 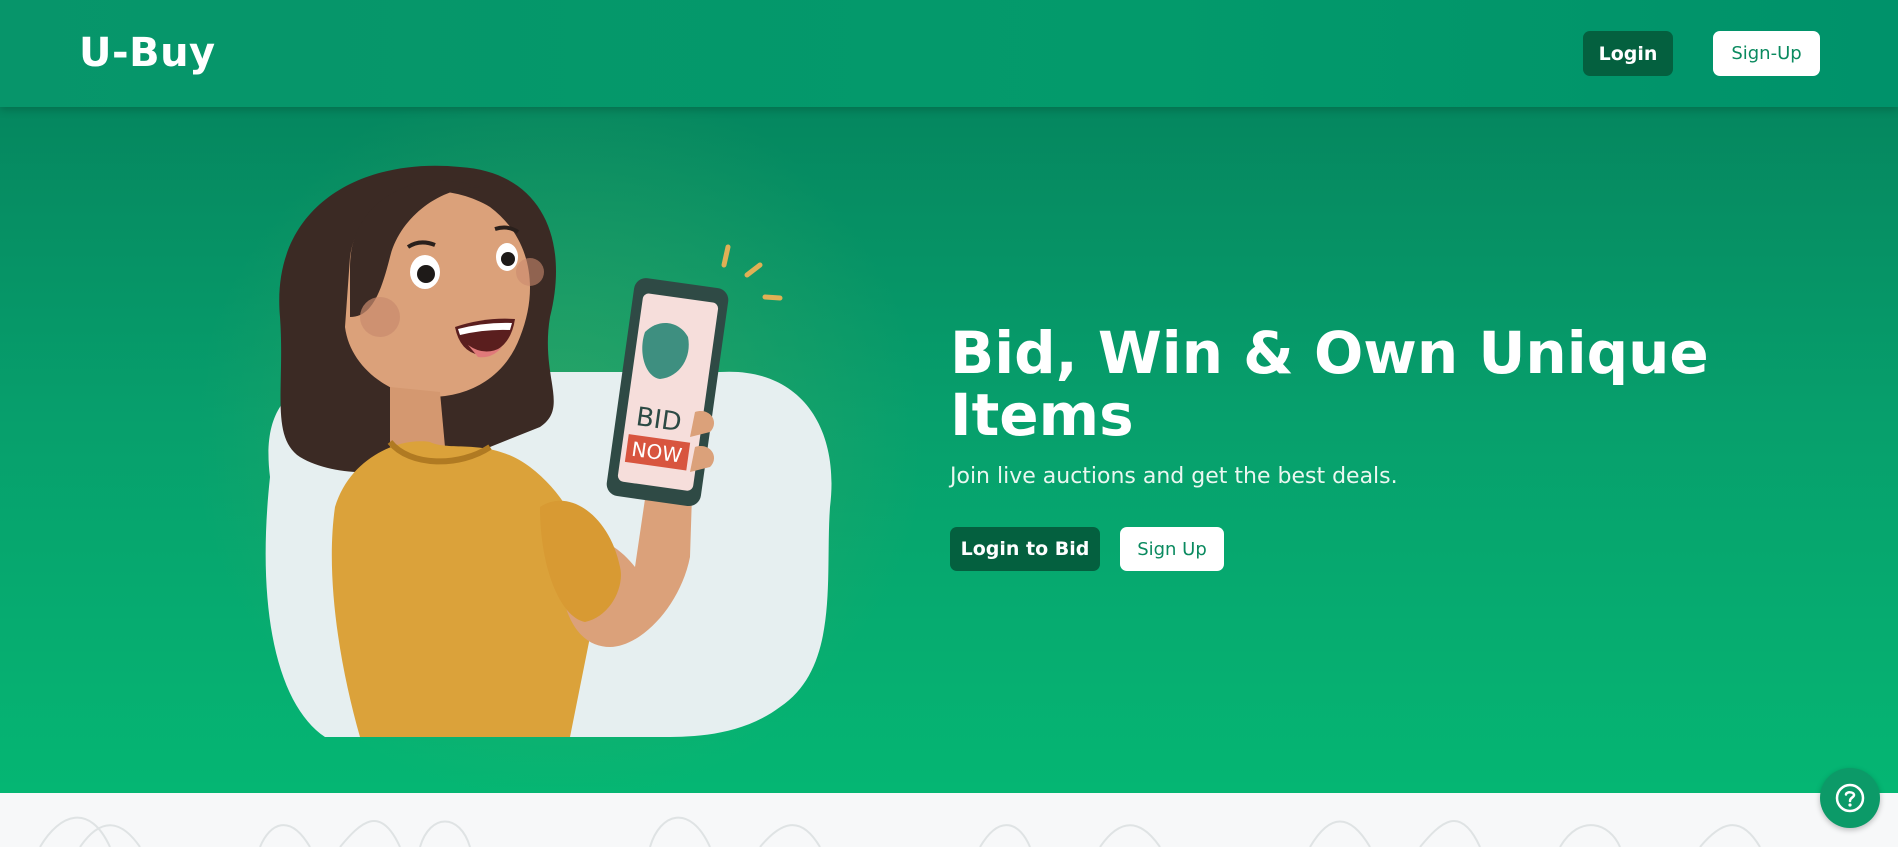 I want to click on decorative-pattern-section, so click(x=949, y=820).